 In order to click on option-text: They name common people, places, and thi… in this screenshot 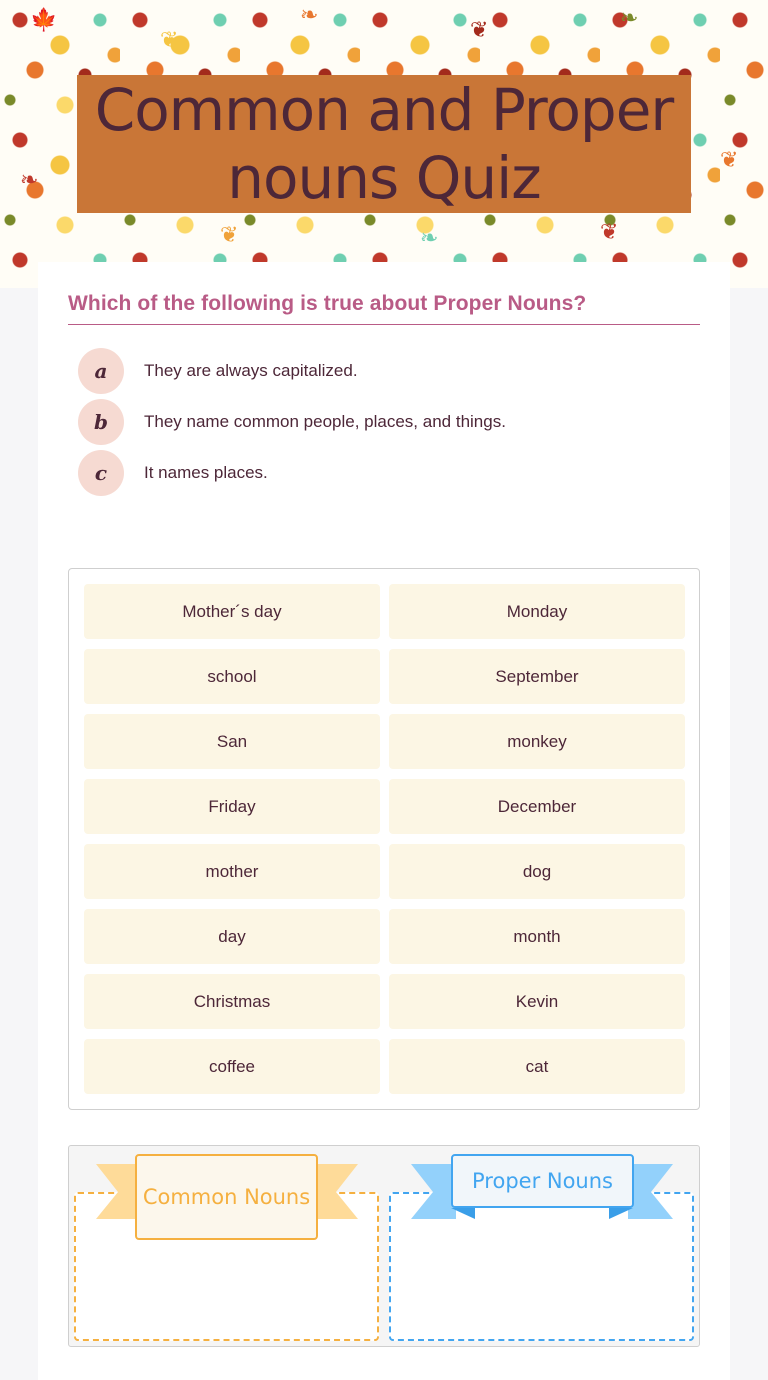, I will do `click(325, 421)`.